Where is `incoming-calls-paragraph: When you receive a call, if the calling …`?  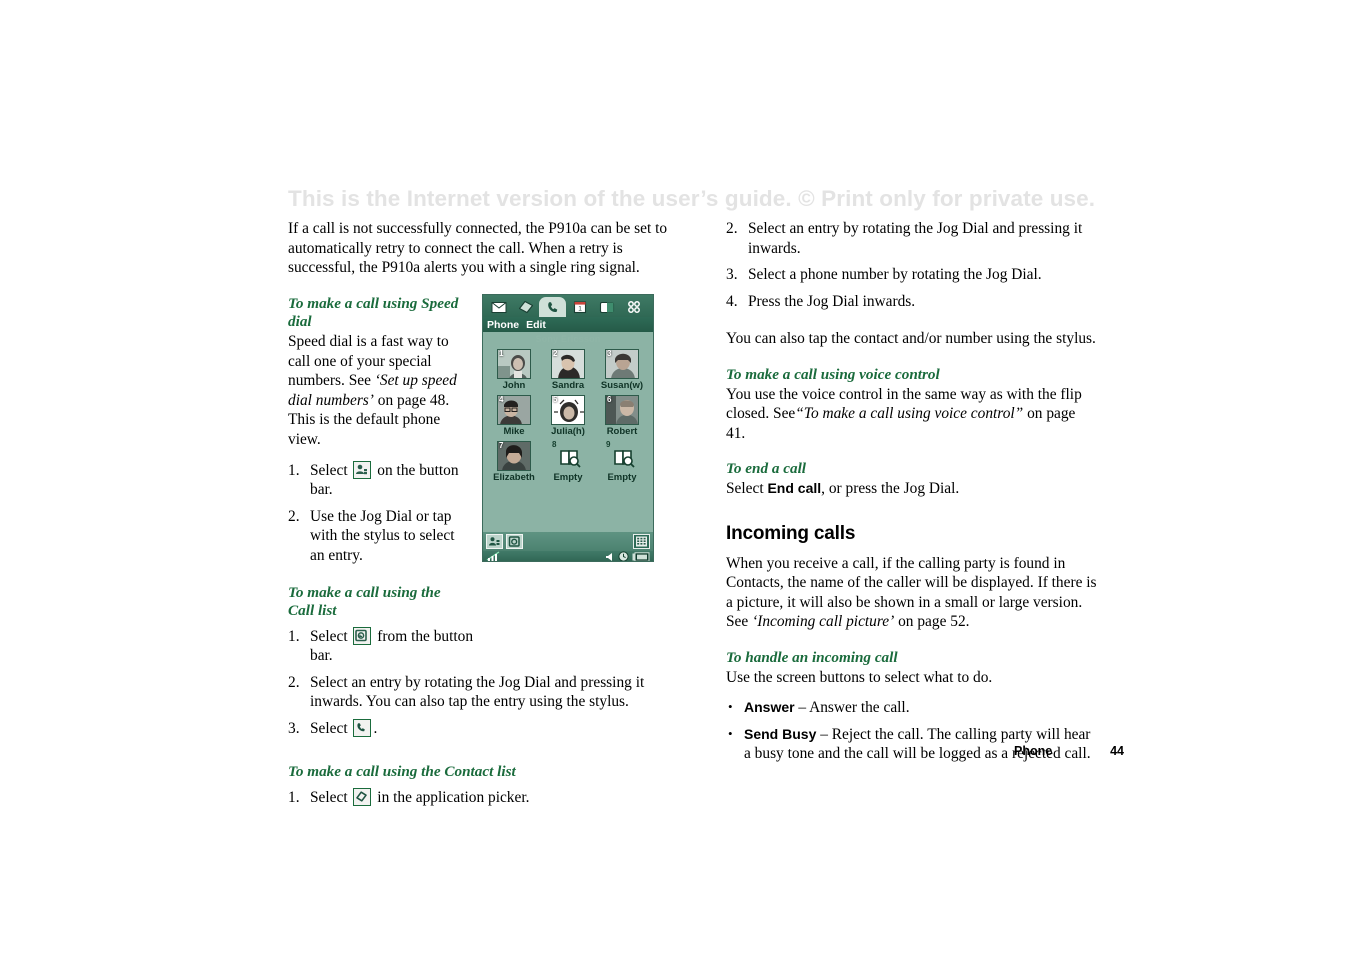 incoming-calls-paragraph: When you receive a call, if the calling … is located at coordinates (912, 593).